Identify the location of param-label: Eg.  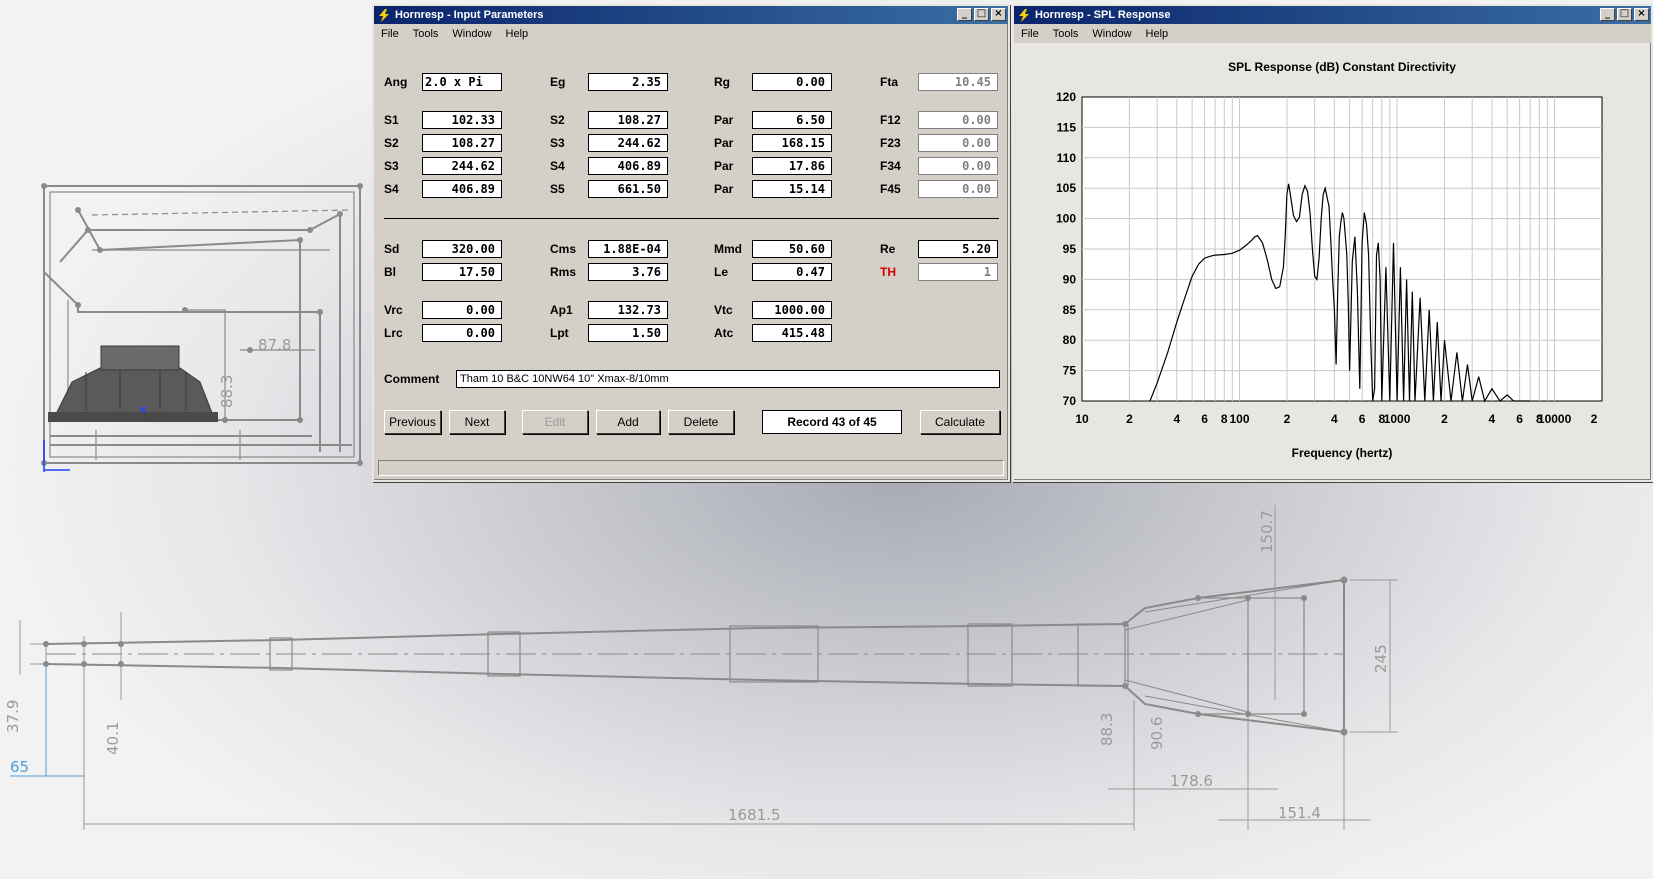
(558, 82).